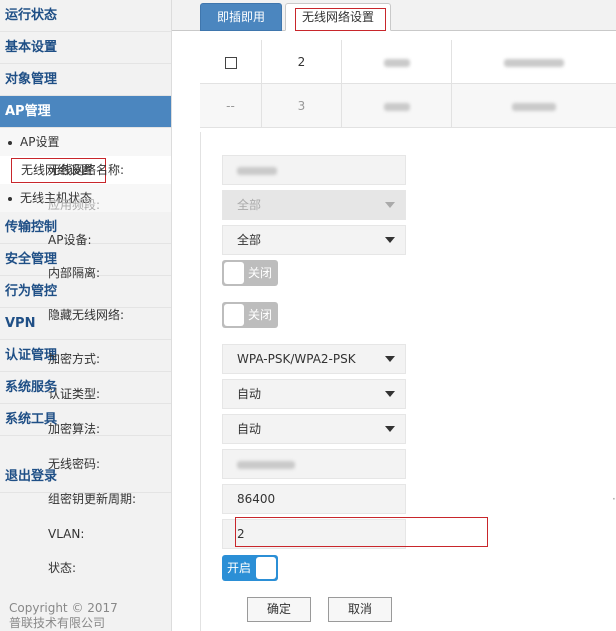 This screenshot has width=616, height=631. I want to click on row-checkbox, so click(230, 62).